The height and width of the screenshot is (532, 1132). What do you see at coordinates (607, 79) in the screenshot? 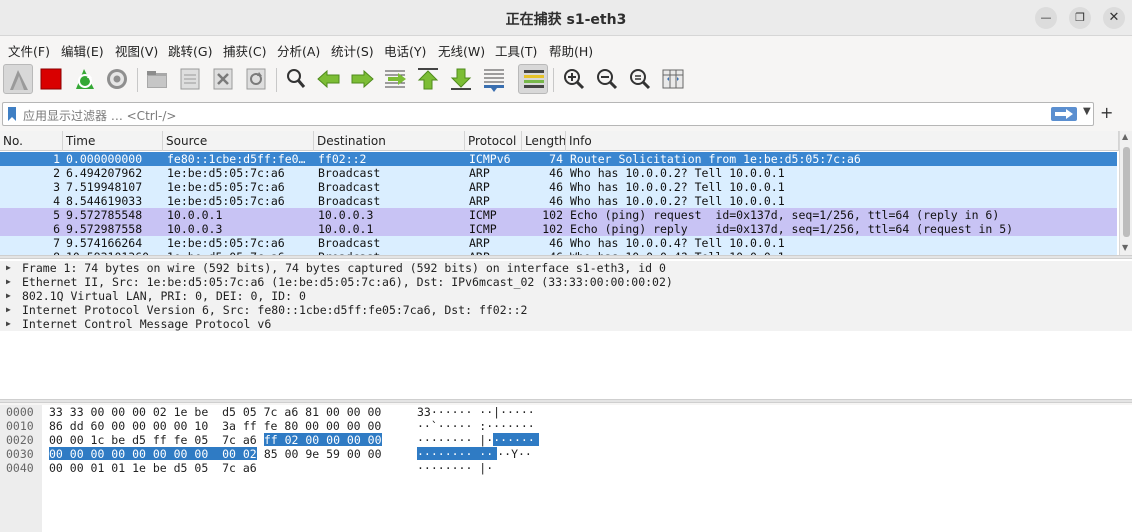
I see `zoom-out-icon` at bounding box center [607, 79].